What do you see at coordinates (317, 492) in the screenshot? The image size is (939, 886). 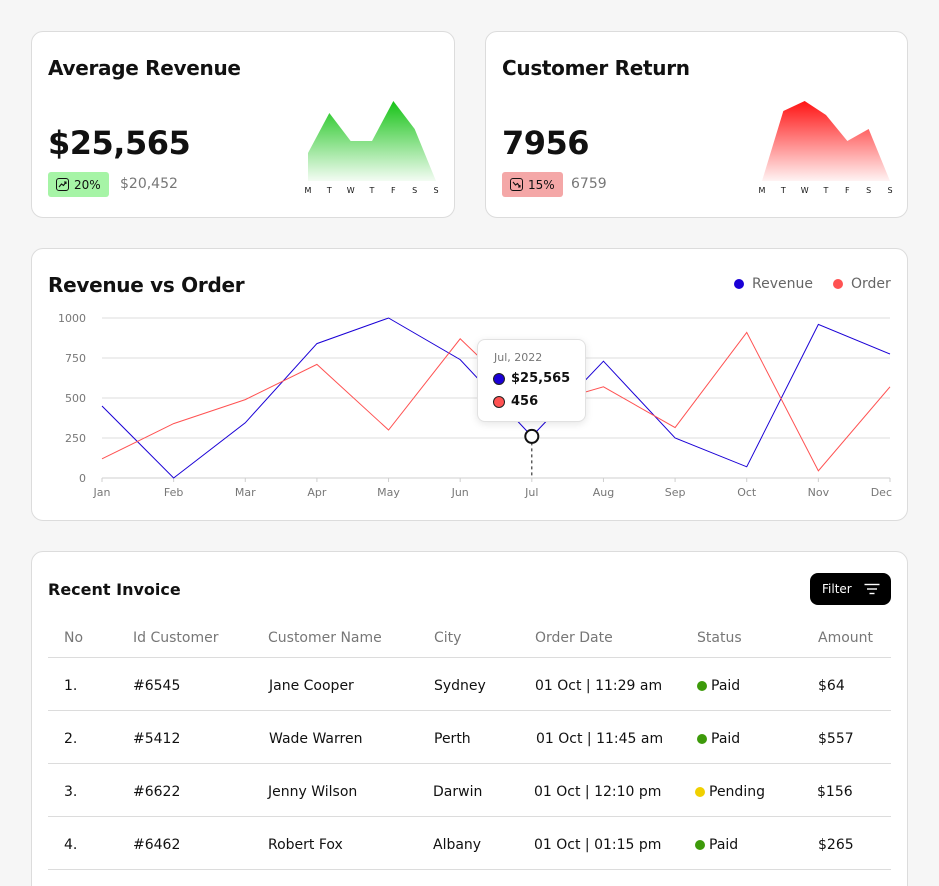 I see `x-tick-label: Apr` at bounding box center [317, 492].